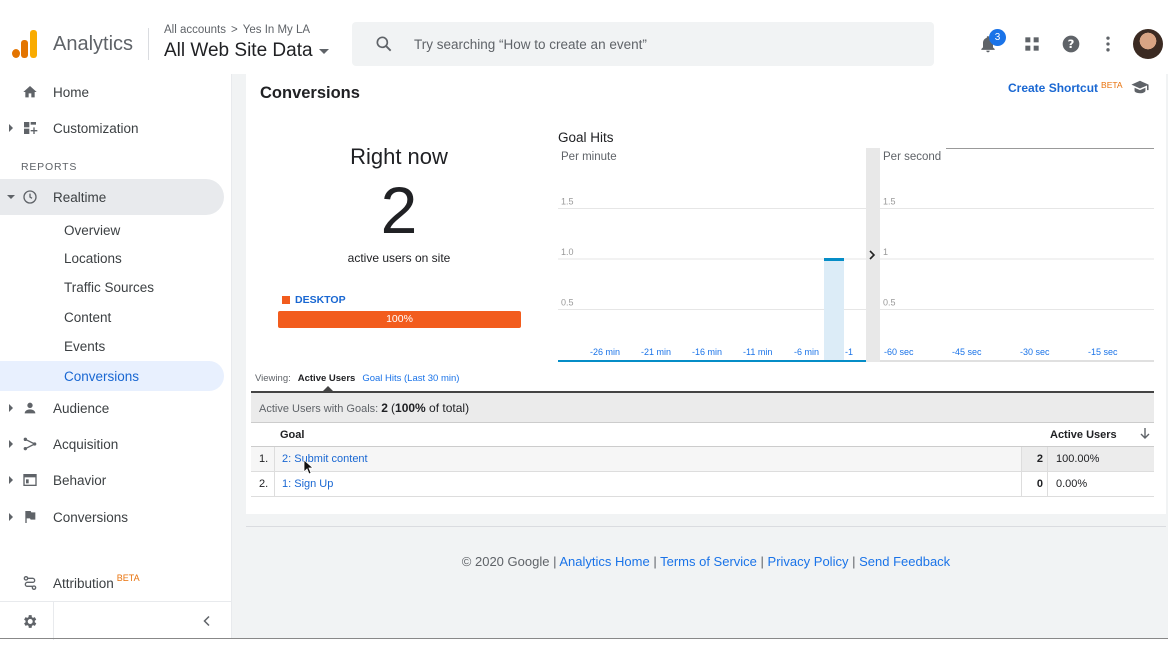 This screenshot has width=1168, height=657. What do you see at coordinates (1108, 44) in the screenshot?
I see `more-vert-icon` at bounding box center [1108, 44].